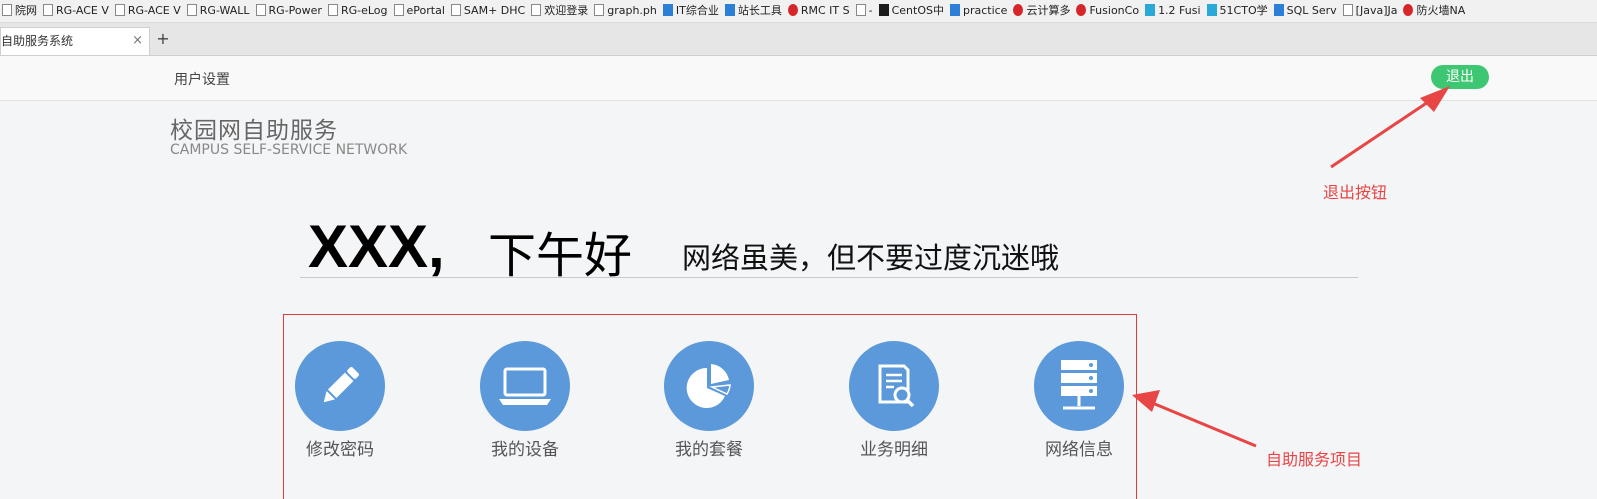  I want to click on logout-annotation: 退出按钮, so click(1355, 192).